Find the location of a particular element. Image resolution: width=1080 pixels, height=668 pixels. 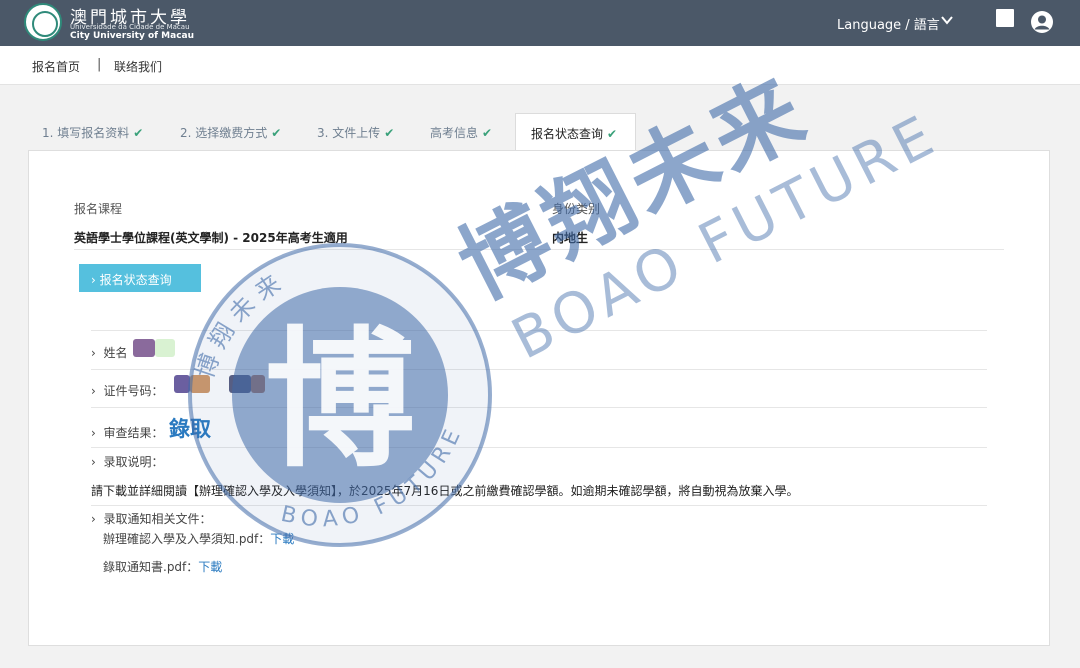

tab-fill-application: 1. 填写报名资料 ✔ is located at coordinates (92, 131).